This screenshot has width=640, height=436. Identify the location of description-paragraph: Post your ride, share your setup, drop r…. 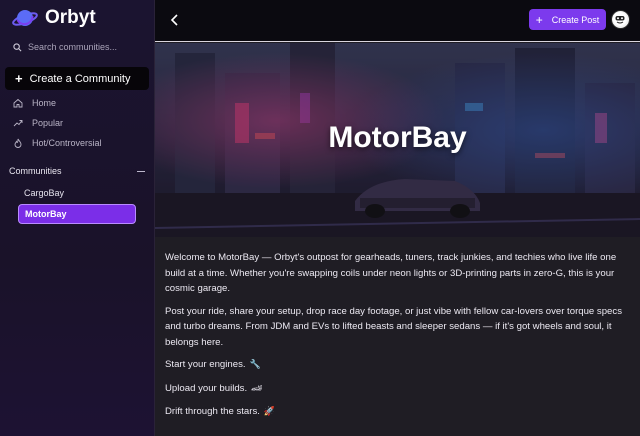
(393, 326).